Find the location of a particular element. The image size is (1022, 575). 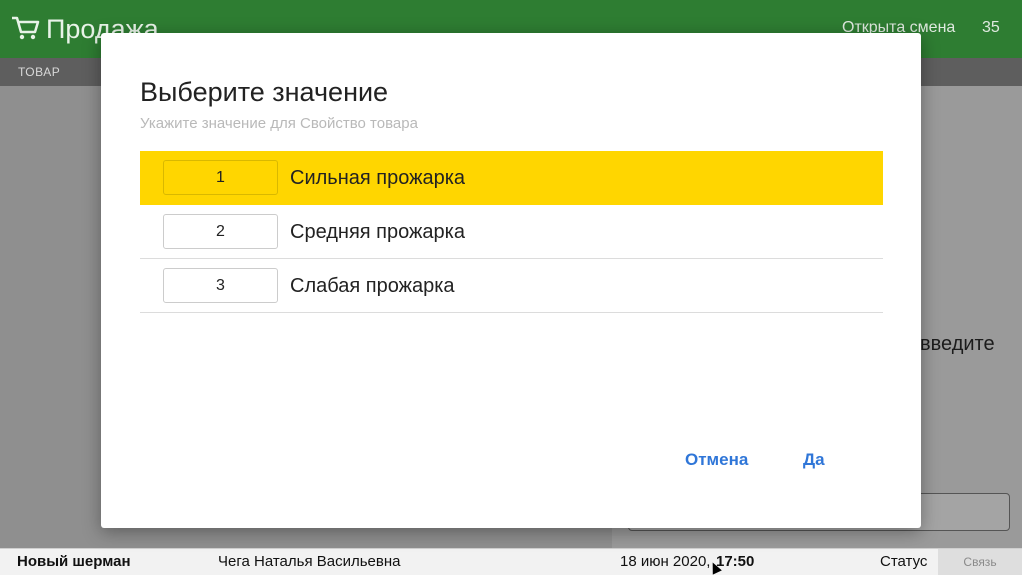

option-label: Средняя прожарка is located at coordinates (377, 232).